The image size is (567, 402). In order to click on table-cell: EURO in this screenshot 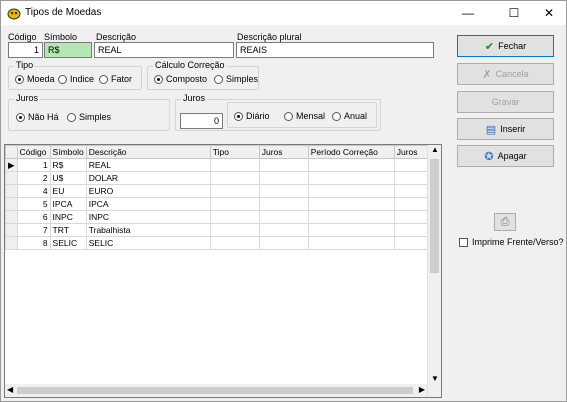, I will do `click(148, 191)`.